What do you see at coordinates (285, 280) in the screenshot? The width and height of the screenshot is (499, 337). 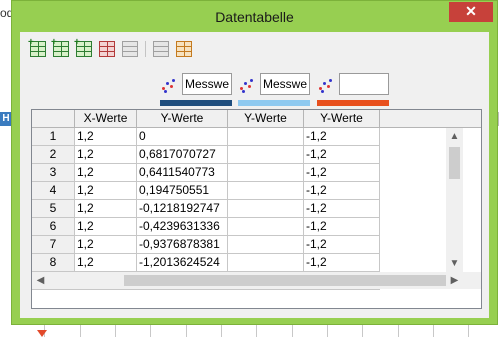 I see `horizontal-scroll-thumb` at bounding box center [285, 280].